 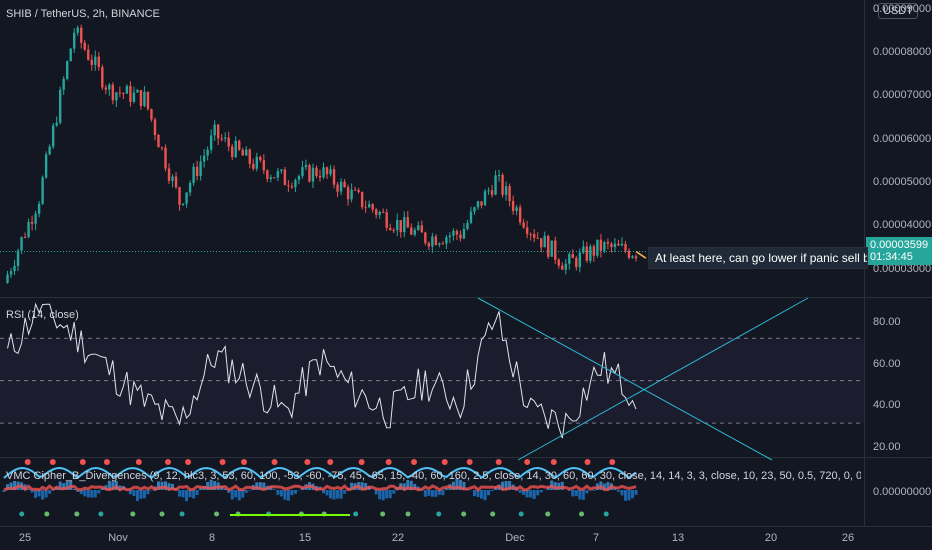 What do you see at coordinates (902, 492) in the screenshot?
I see `indicator-zero-tick: 0.00000000` at bounding box center [902, 492].